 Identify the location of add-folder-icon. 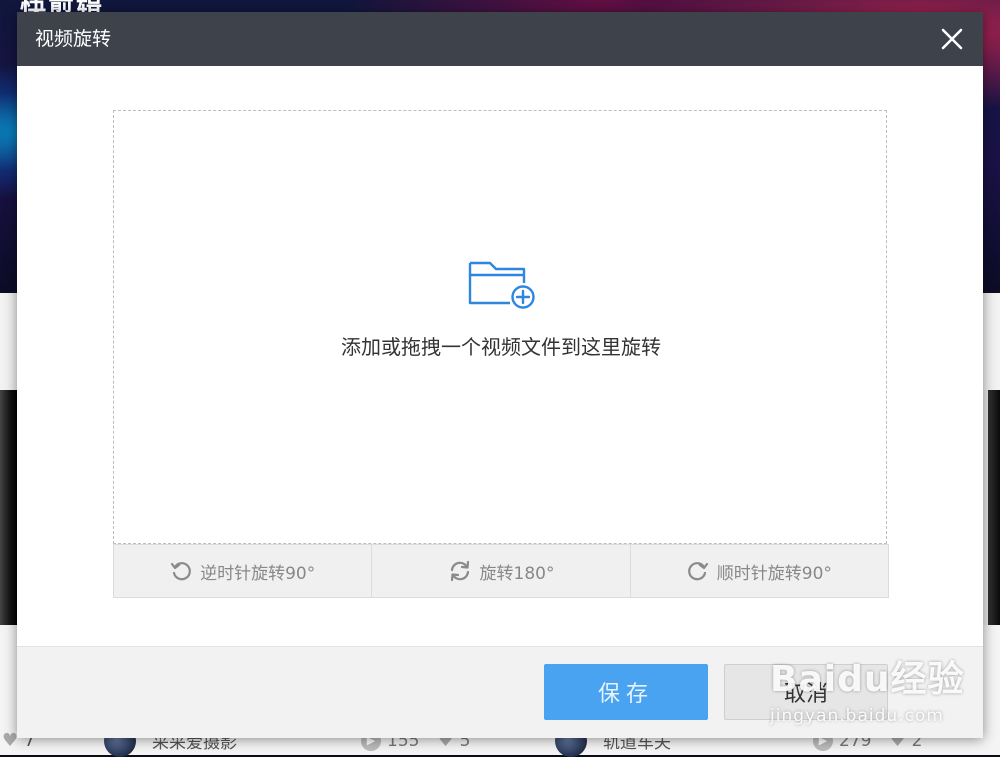
(503, 285).